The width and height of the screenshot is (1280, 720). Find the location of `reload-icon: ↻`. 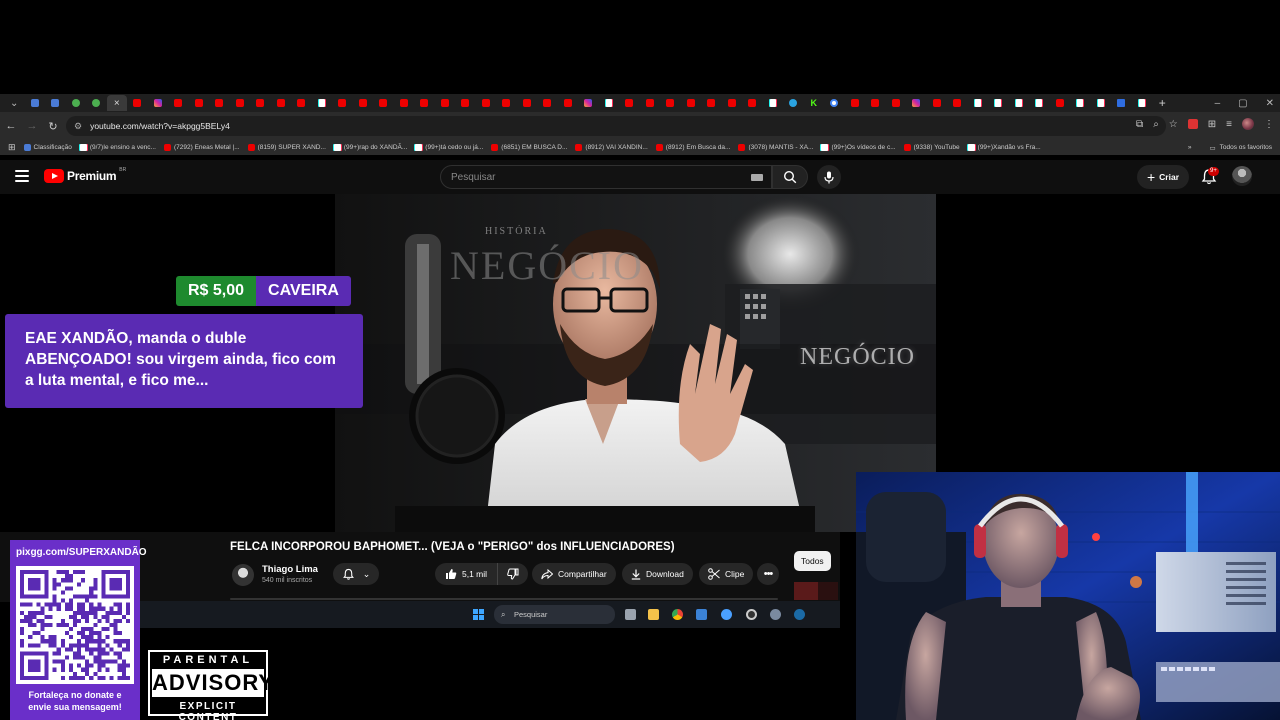

reload-icon: ↻ is located at coordinates (53, 126).